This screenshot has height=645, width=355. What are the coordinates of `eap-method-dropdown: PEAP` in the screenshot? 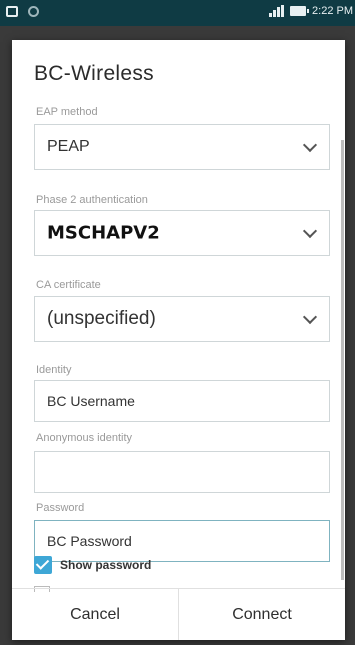 It's located at (182, 147).